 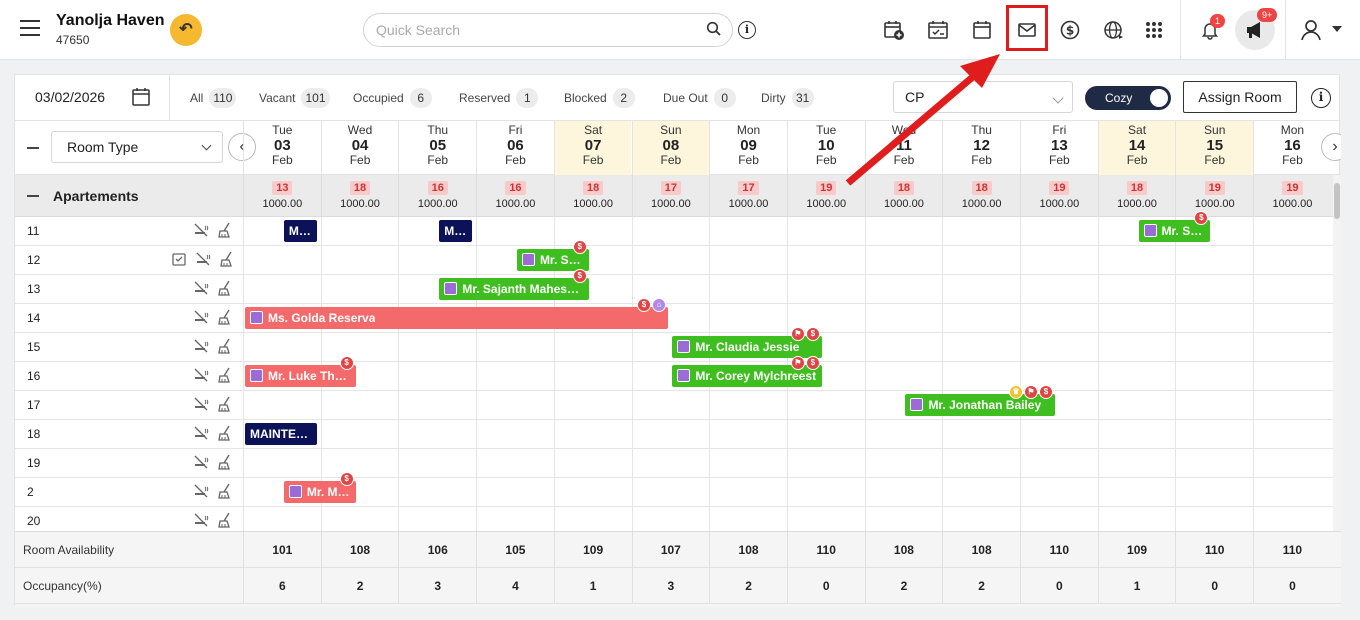 I want to click on section-day-summary: 13 1000.00, so click(x=282, y=196).